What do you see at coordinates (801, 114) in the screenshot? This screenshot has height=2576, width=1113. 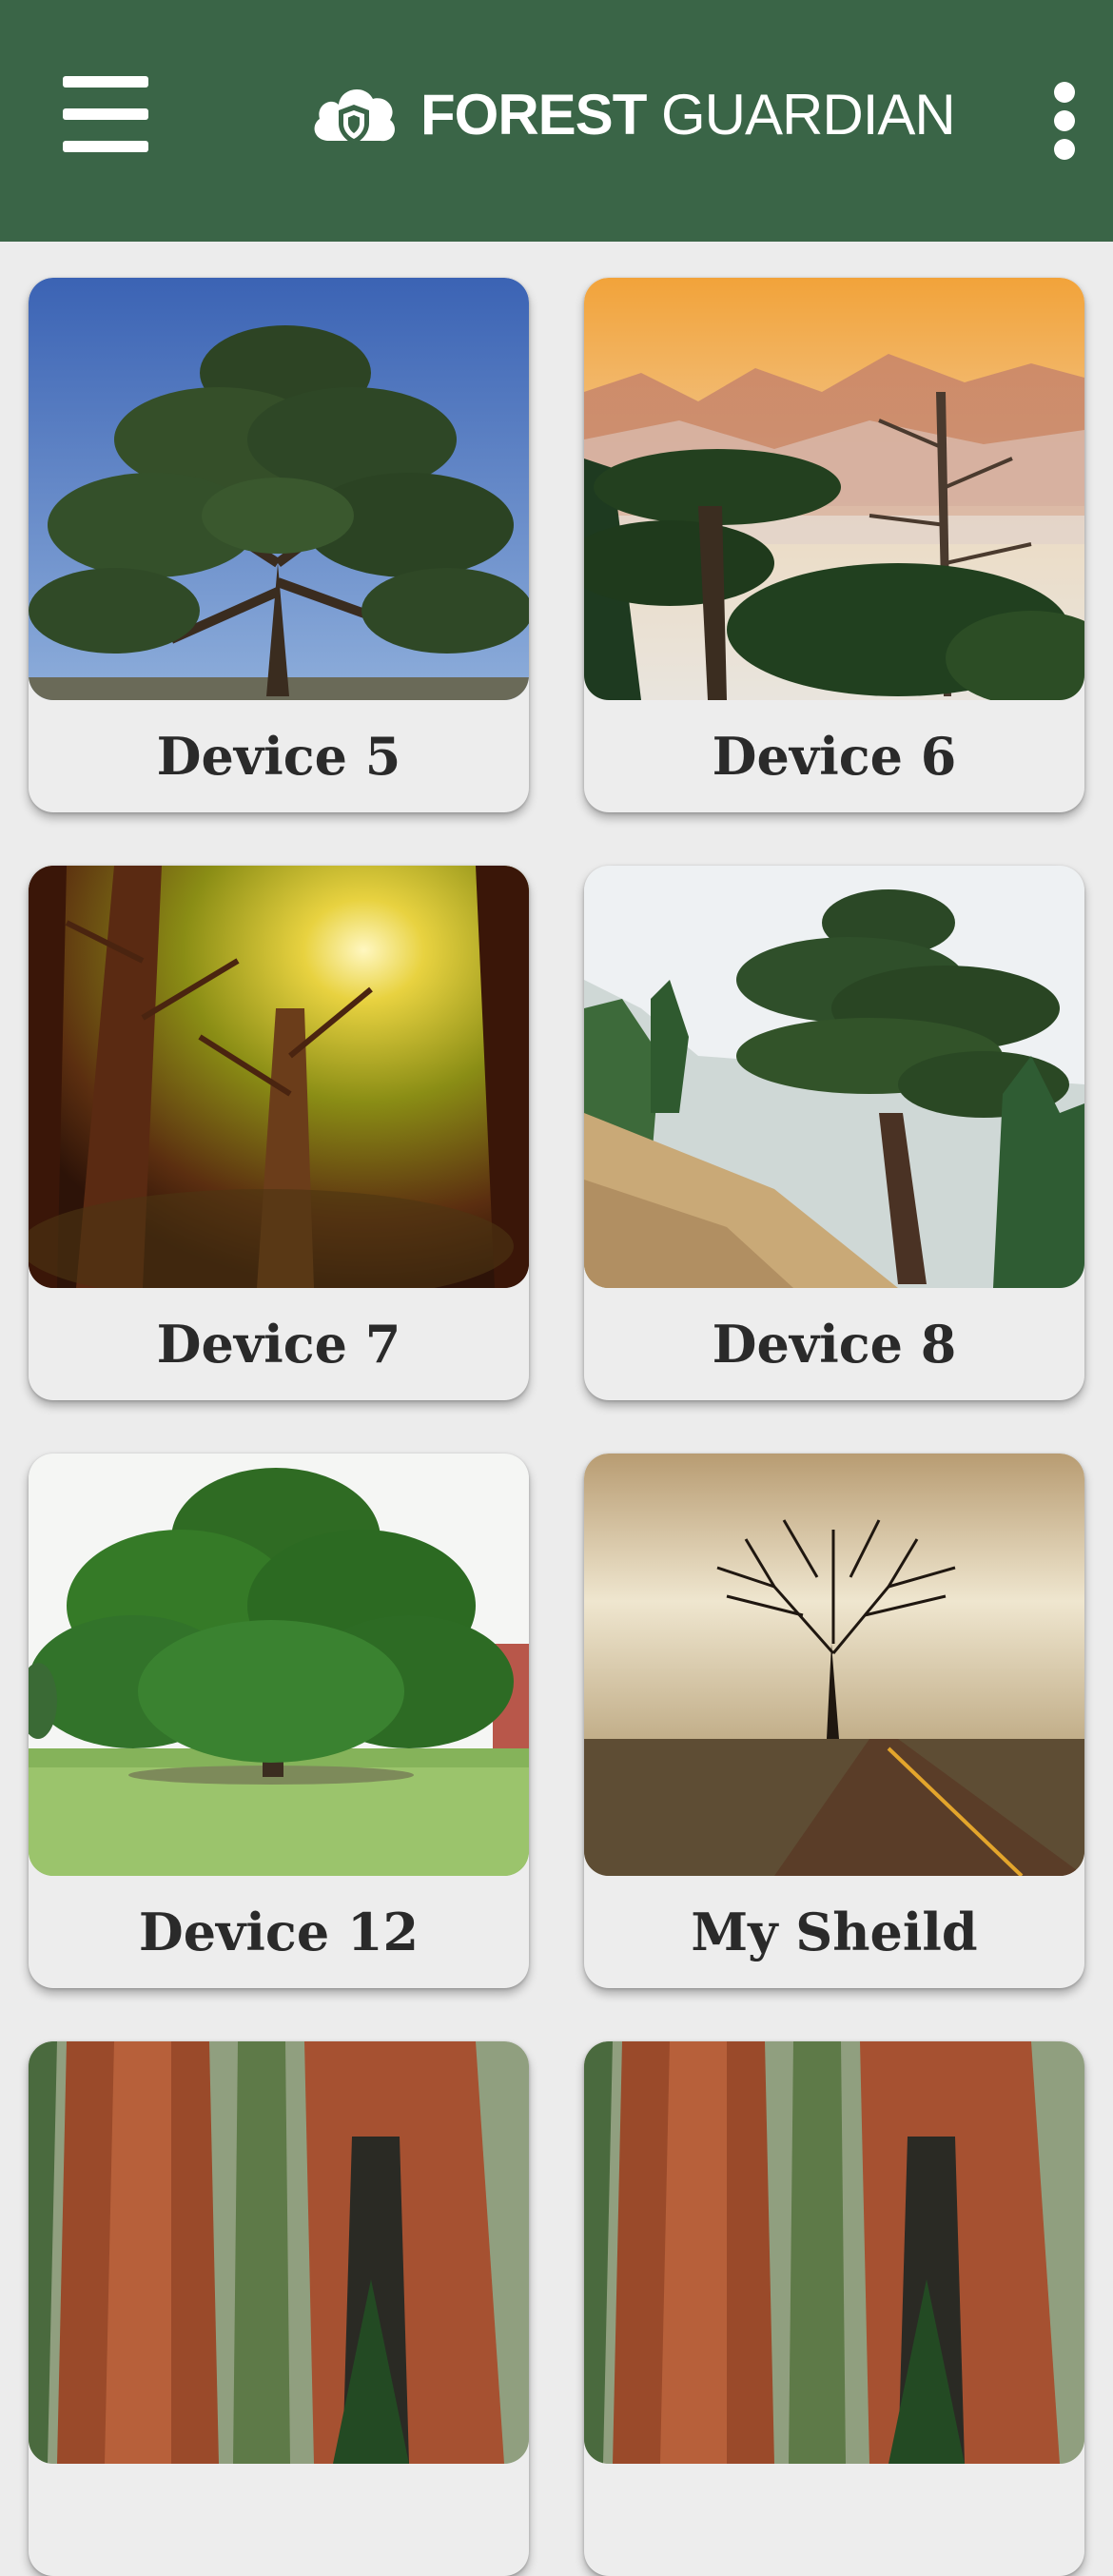 I see `brand-name-thin: GUARDIAN` at bounding box center [801, 114].